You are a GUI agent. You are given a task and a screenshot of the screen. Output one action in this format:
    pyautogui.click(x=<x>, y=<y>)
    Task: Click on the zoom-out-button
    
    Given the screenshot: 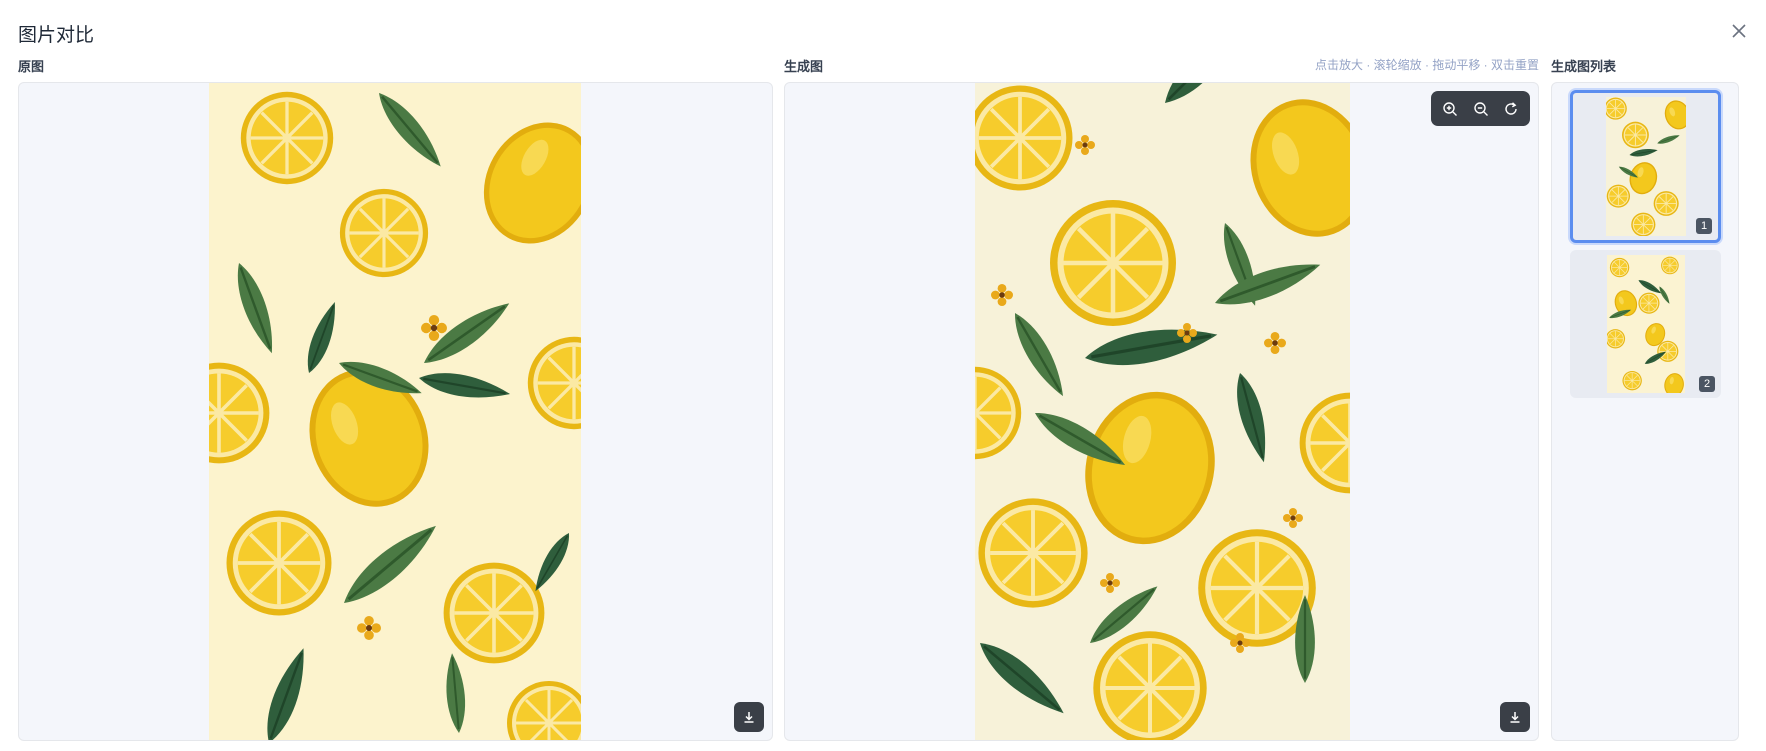 What is the action you would take?
    pyautogui.click(x=1481, y=109)
    